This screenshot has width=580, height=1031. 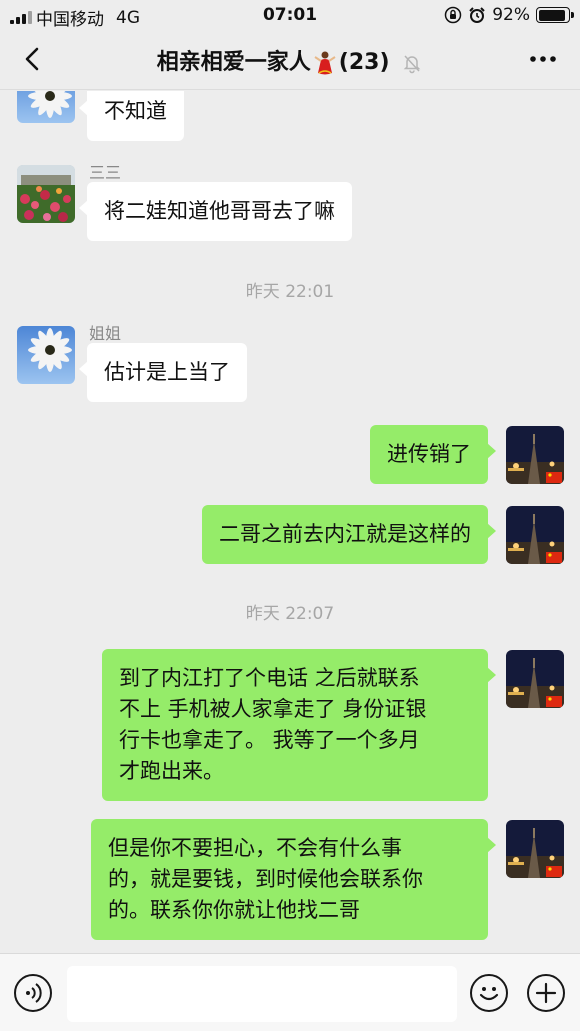 What do you see at coordinates (262, 994) in the screenshot?
I see `message-input` at bounding box center [262, 994].